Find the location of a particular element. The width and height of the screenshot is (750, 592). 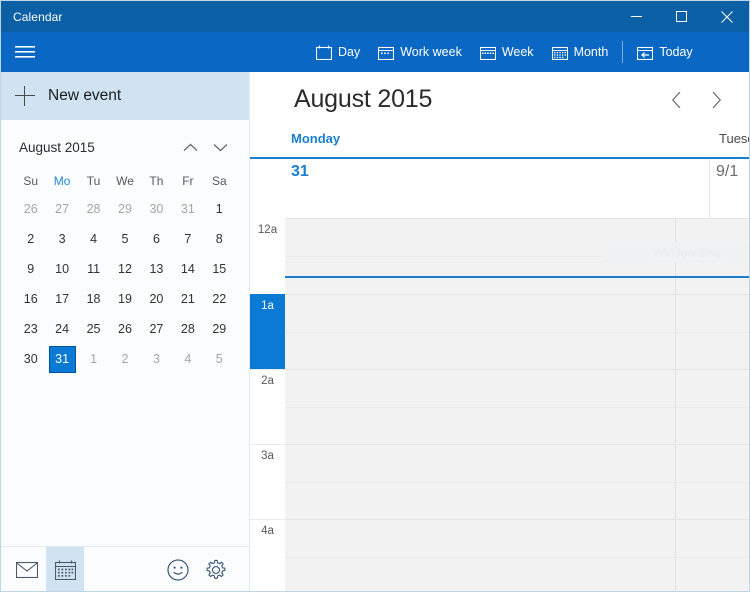

mini-calendar-day-number: 7 is located at coordinates (188, 238).